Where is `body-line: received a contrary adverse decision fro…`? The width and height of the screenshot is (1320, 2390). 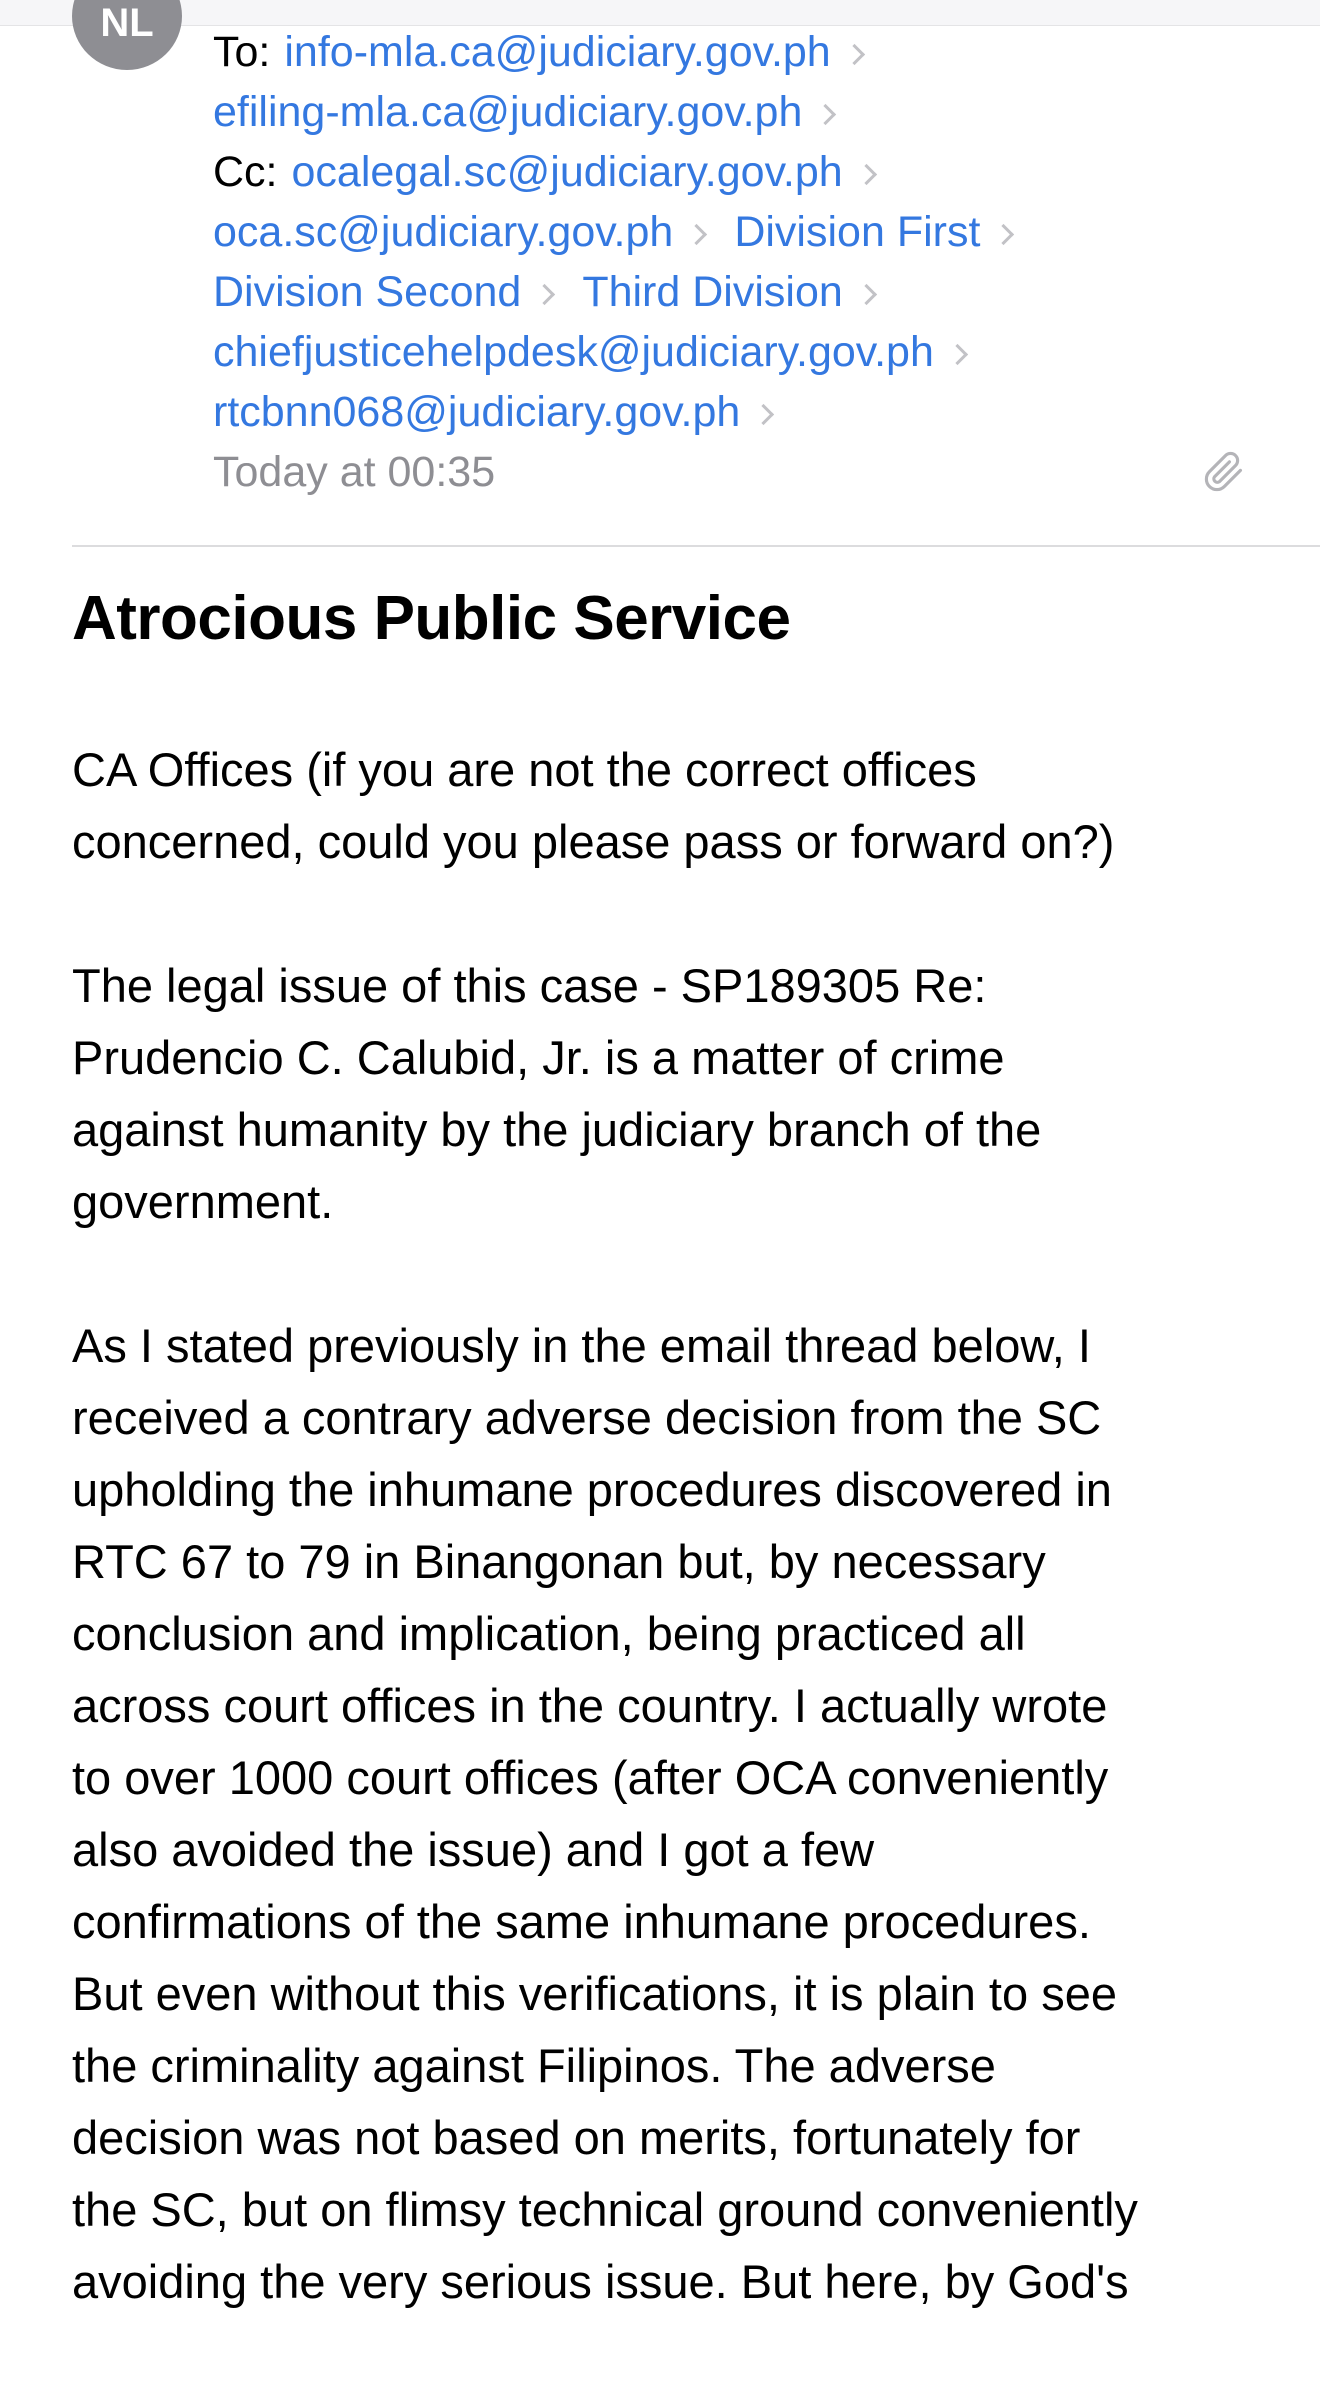 body-line: received a contrary adverse decision fro… is located at coordinates (587, 1417).